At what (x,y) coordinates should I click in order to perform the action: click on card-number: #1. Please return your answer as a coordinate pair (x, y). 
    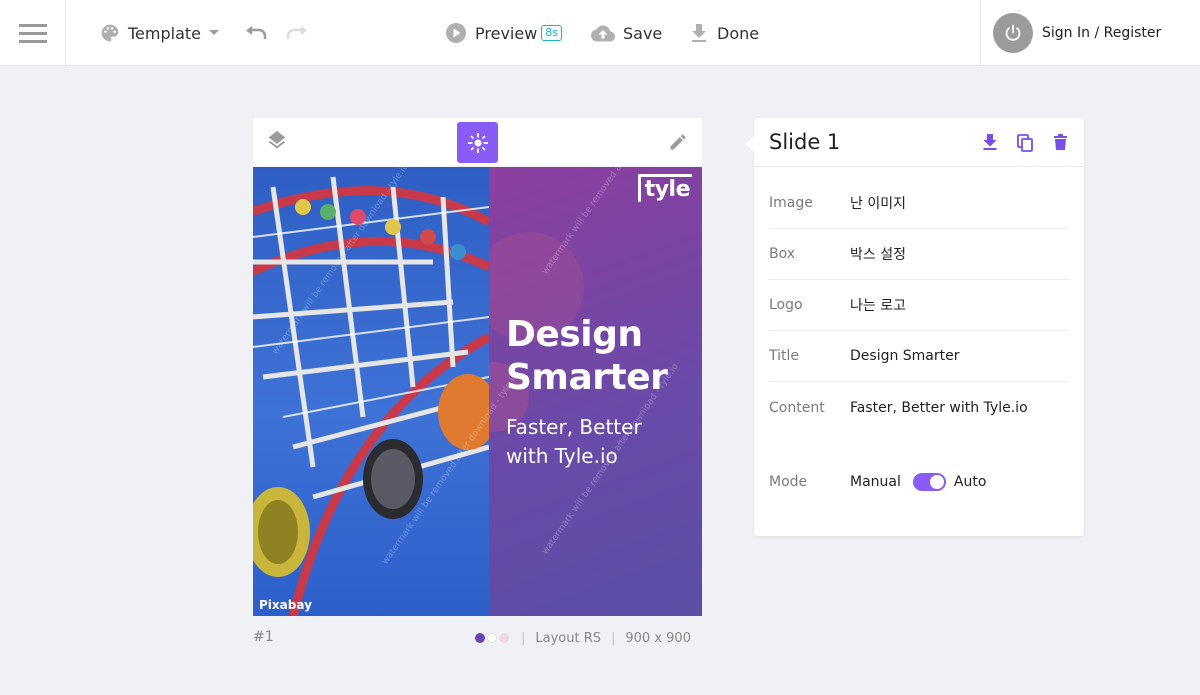
    Looking at the image, I should click on (263, 637).